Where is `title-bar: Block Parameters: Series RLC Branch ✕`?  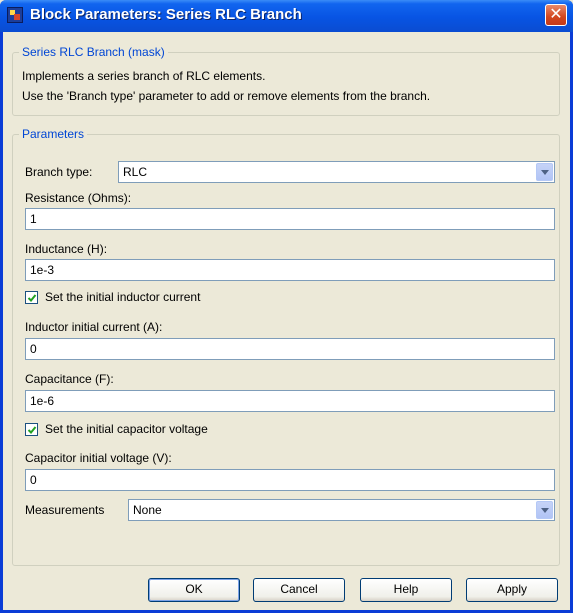 title-bar: Block Parameters: Series RLC Branch ✕ is located at coordinates (286, 16).